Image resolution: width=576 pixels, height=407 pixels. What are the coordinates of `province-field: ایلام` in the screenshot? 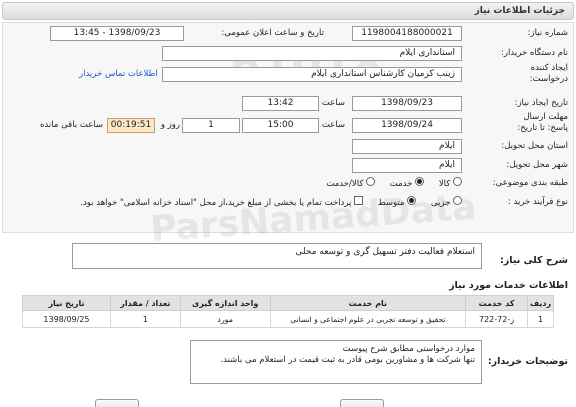 It's located at (407, 146).